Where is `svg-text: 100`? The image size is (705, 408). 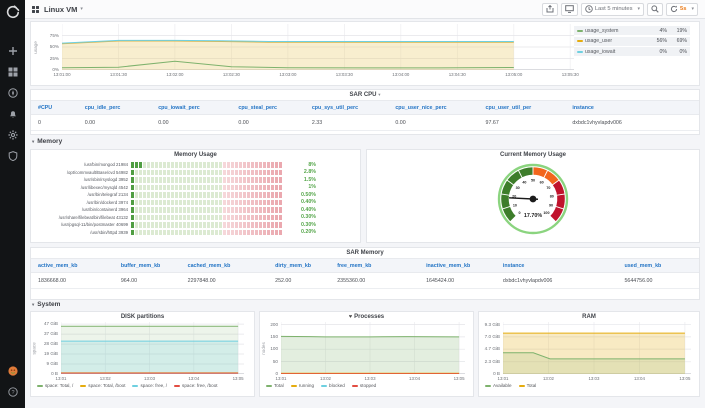 svg-text: 100 is located at coordinates (546, 213).